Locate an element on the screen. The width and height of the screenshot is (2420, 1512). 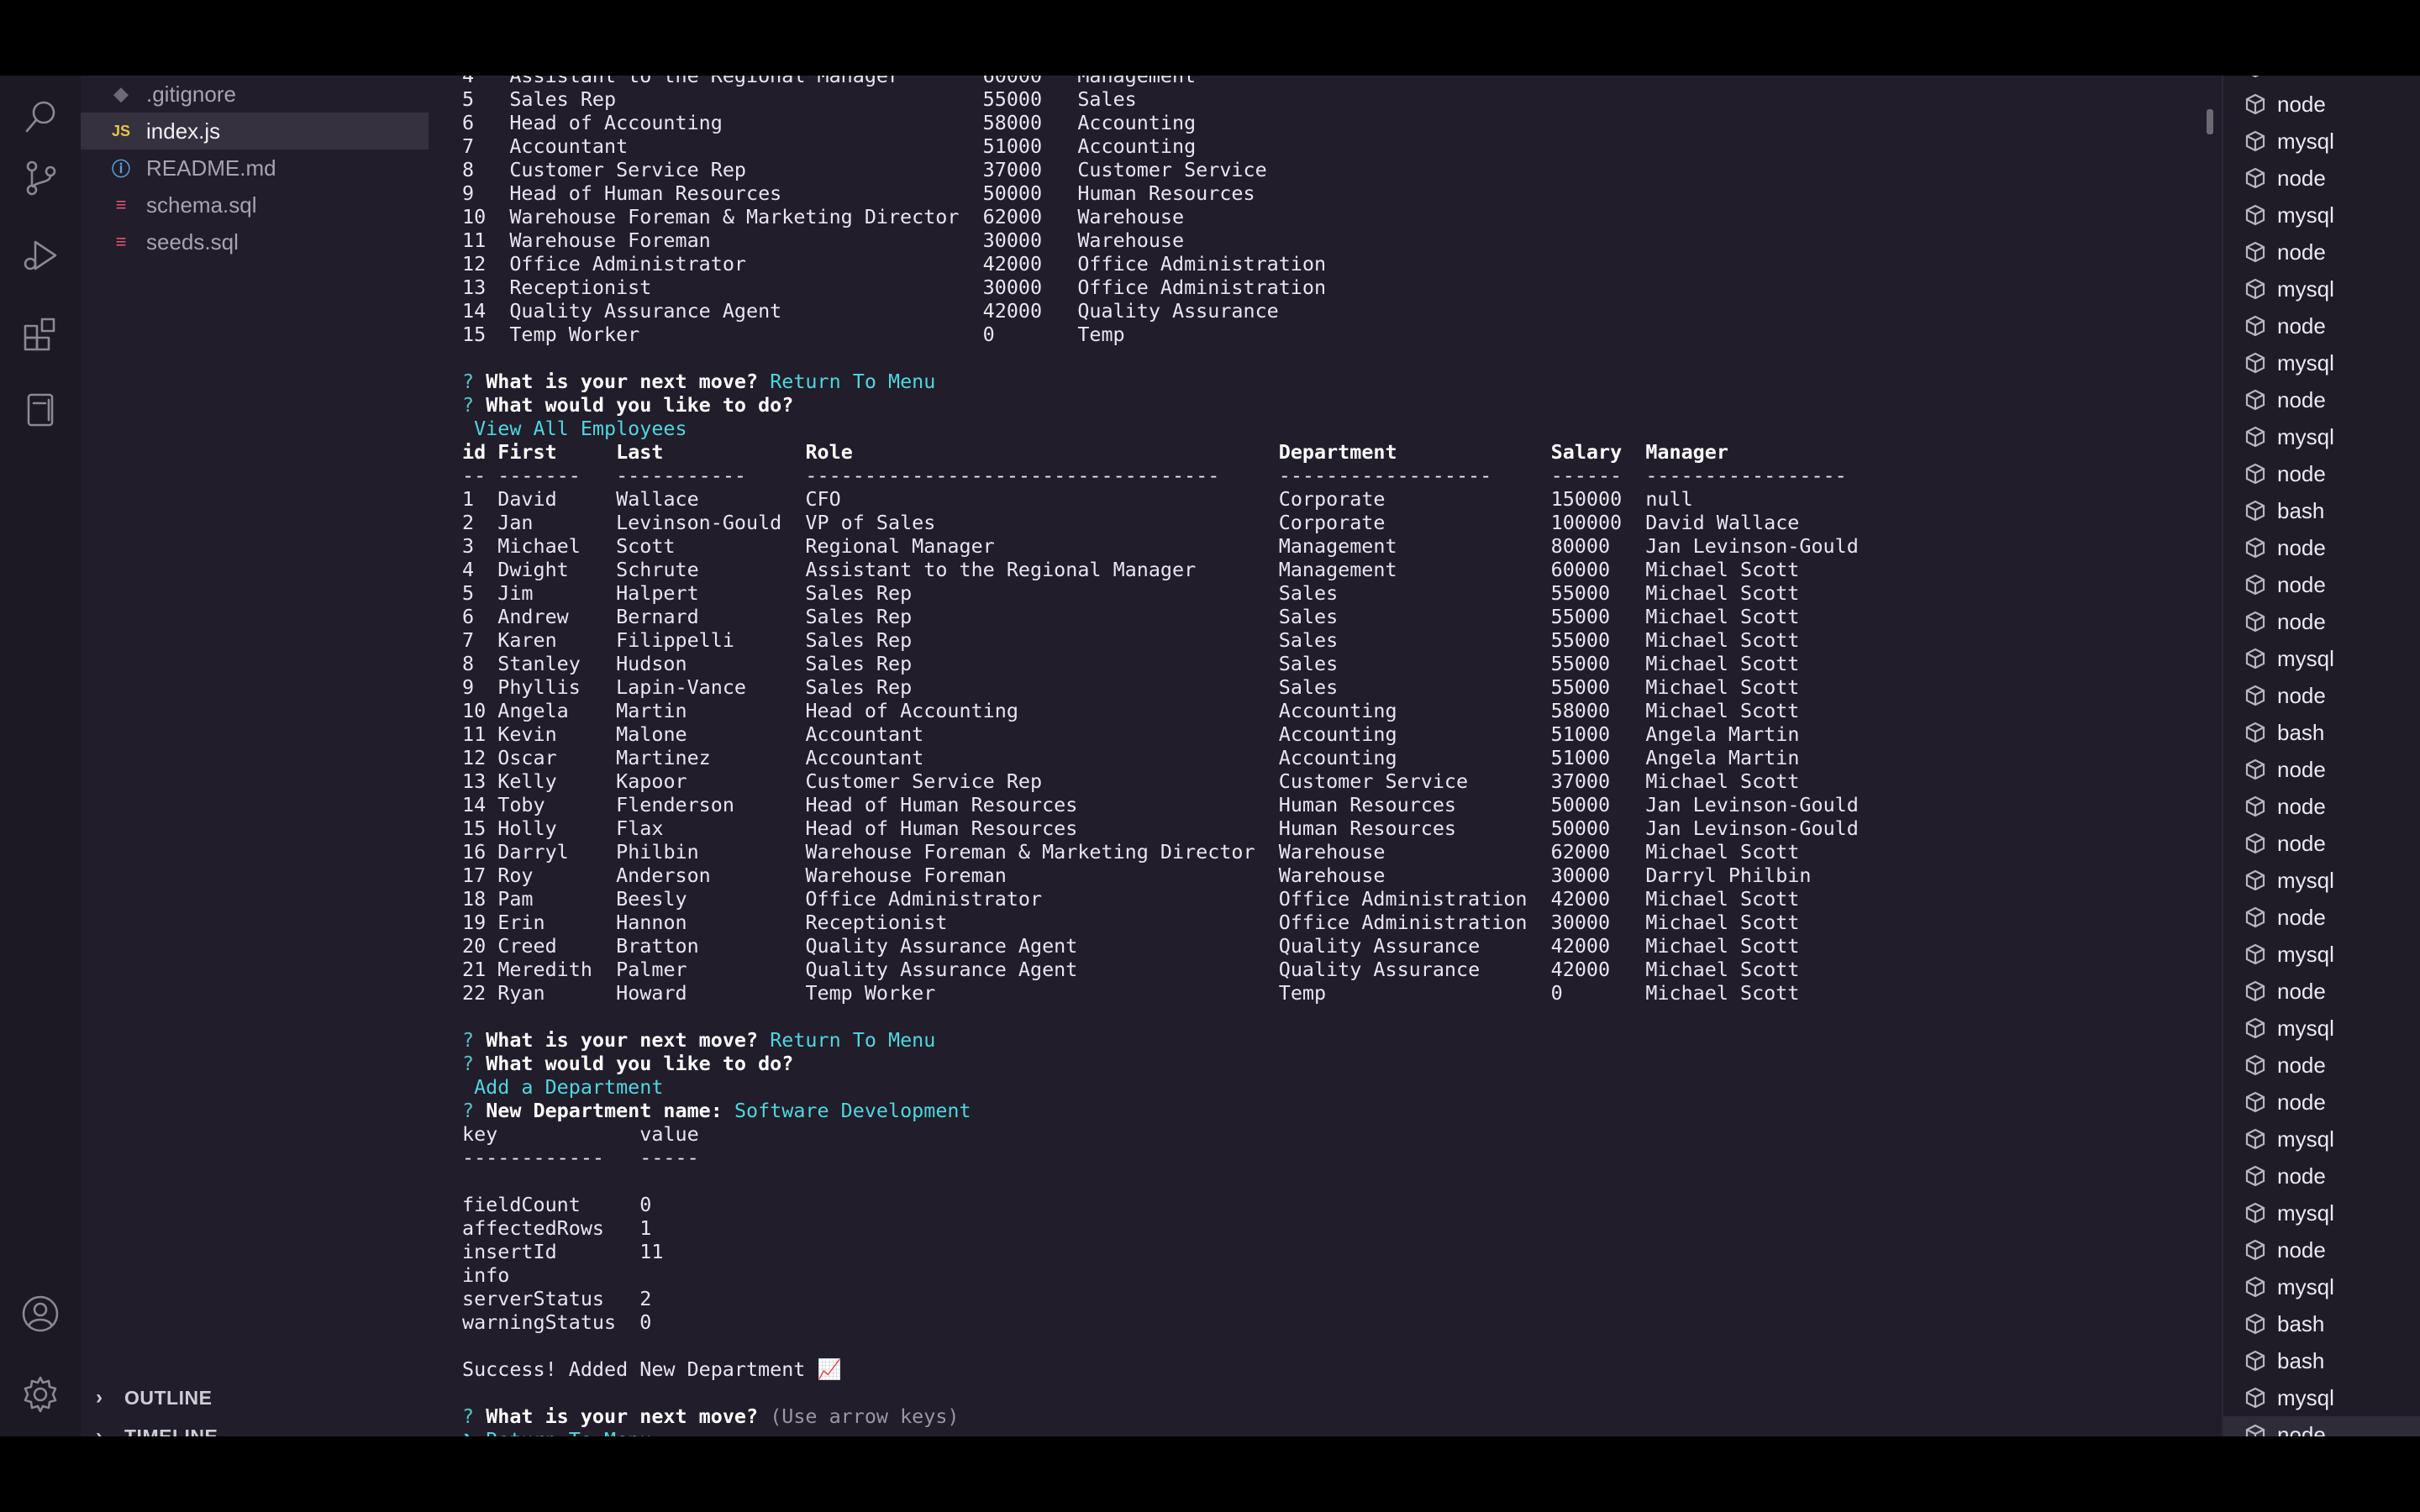
employee-row-cell: David is located at coordinates (527, 499).